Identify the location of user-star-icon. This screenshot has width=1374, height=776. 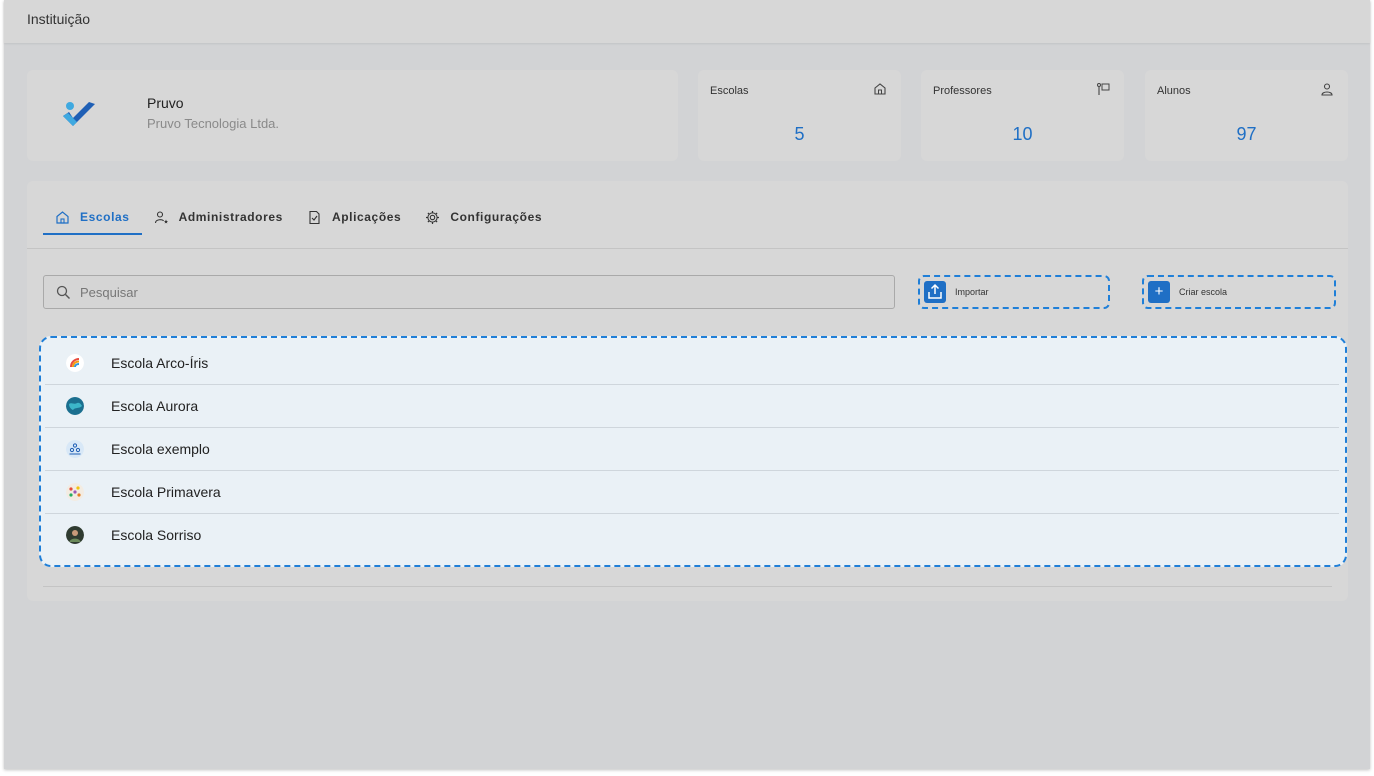
(161, 216).